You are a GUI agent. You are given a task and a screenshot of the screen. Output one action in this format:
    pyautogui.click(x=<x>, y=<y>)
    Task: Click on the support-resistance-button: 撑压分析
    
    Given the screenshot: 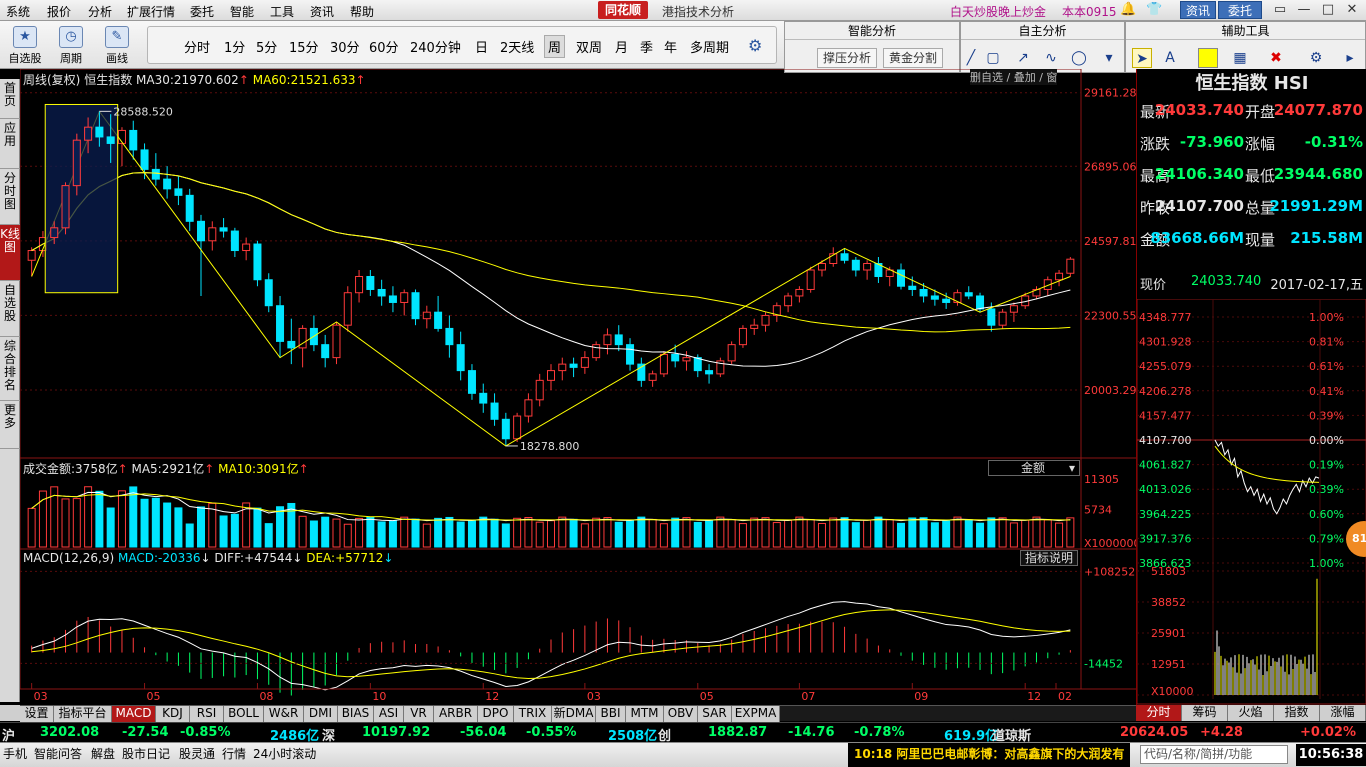 What is the action you would take?
    pyautogui.click(x=847, y=58)
    